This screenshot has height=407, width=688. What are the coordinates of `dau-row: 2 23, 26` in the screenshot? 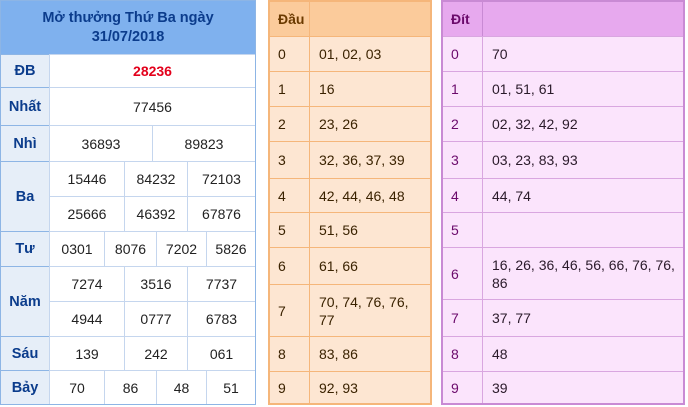 It's located at (350, 123).